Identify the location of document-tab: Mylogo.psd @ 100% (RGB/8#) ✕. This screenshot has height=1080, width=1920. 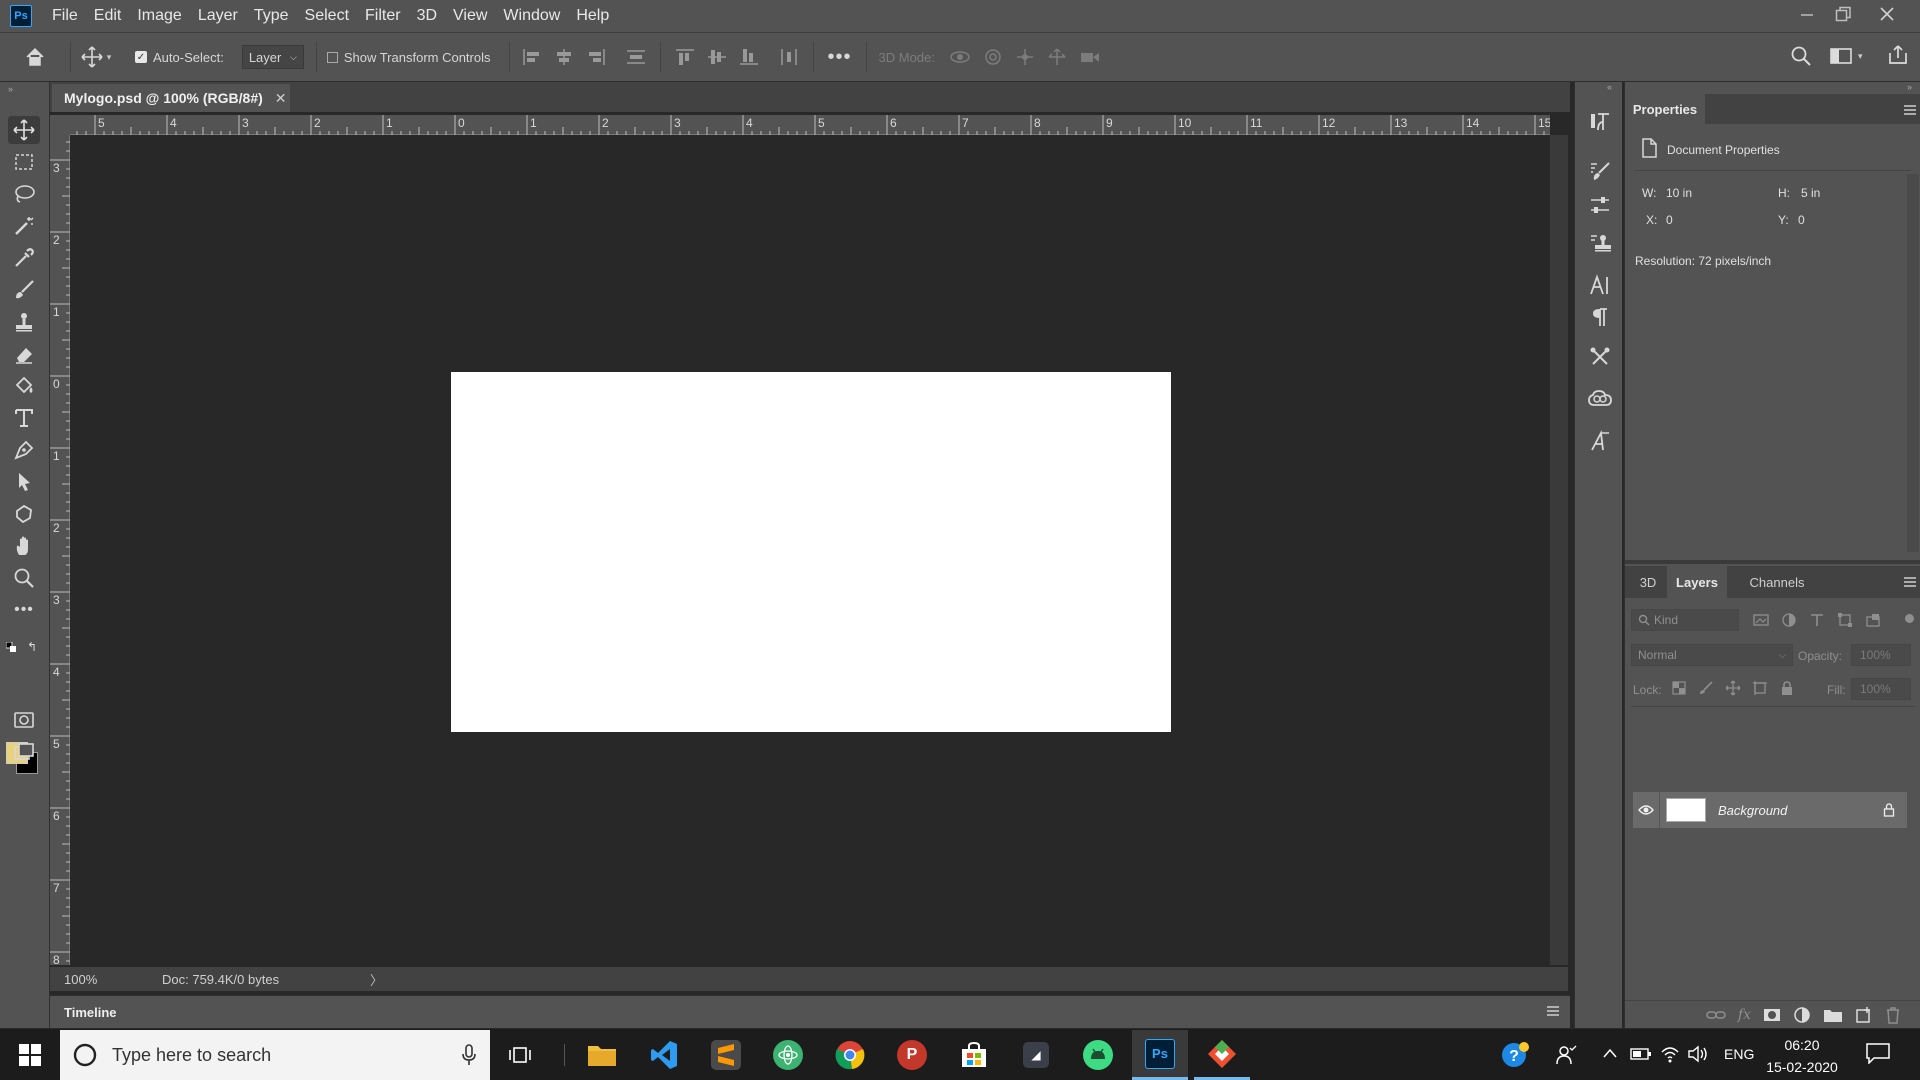
(171, 98).